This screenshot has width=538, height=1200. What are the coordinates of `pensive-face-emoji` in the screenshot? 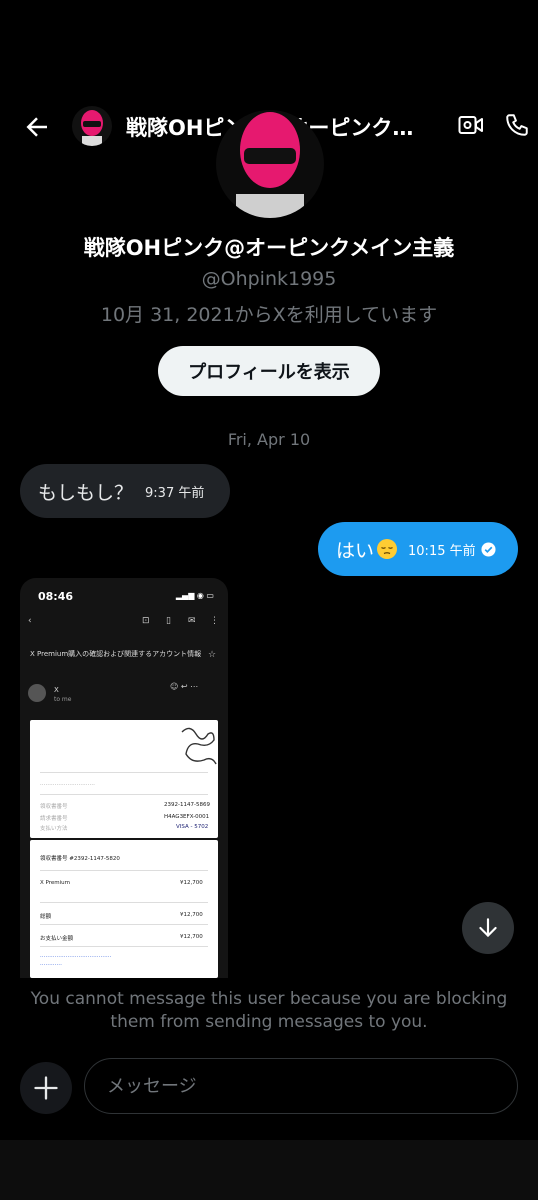 It's located at (387, 549).